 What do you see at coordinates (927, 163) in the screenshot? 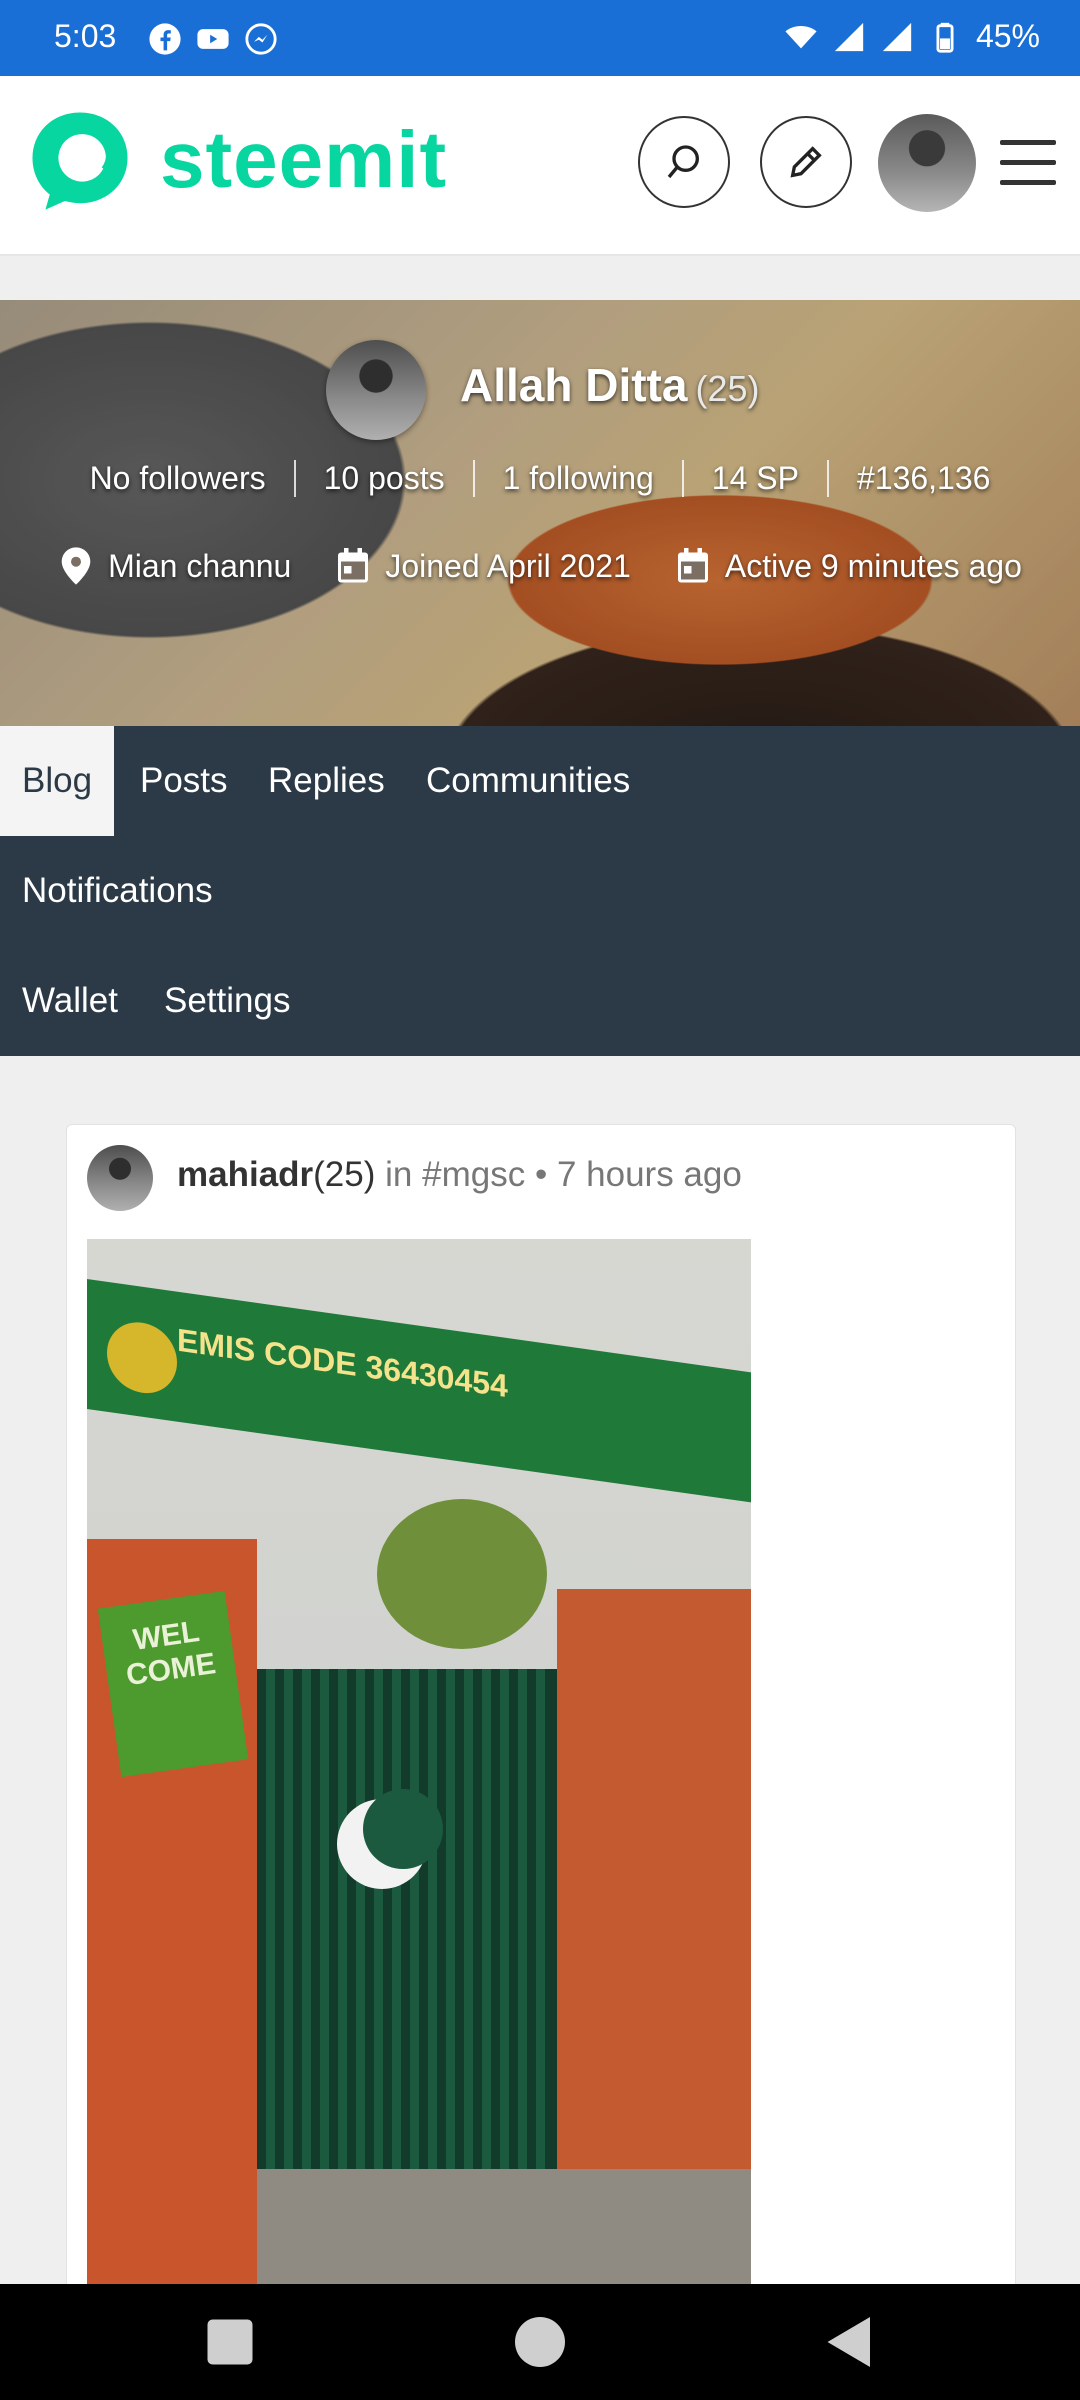
I see `user-avatar` at bounding box center [927, 163].